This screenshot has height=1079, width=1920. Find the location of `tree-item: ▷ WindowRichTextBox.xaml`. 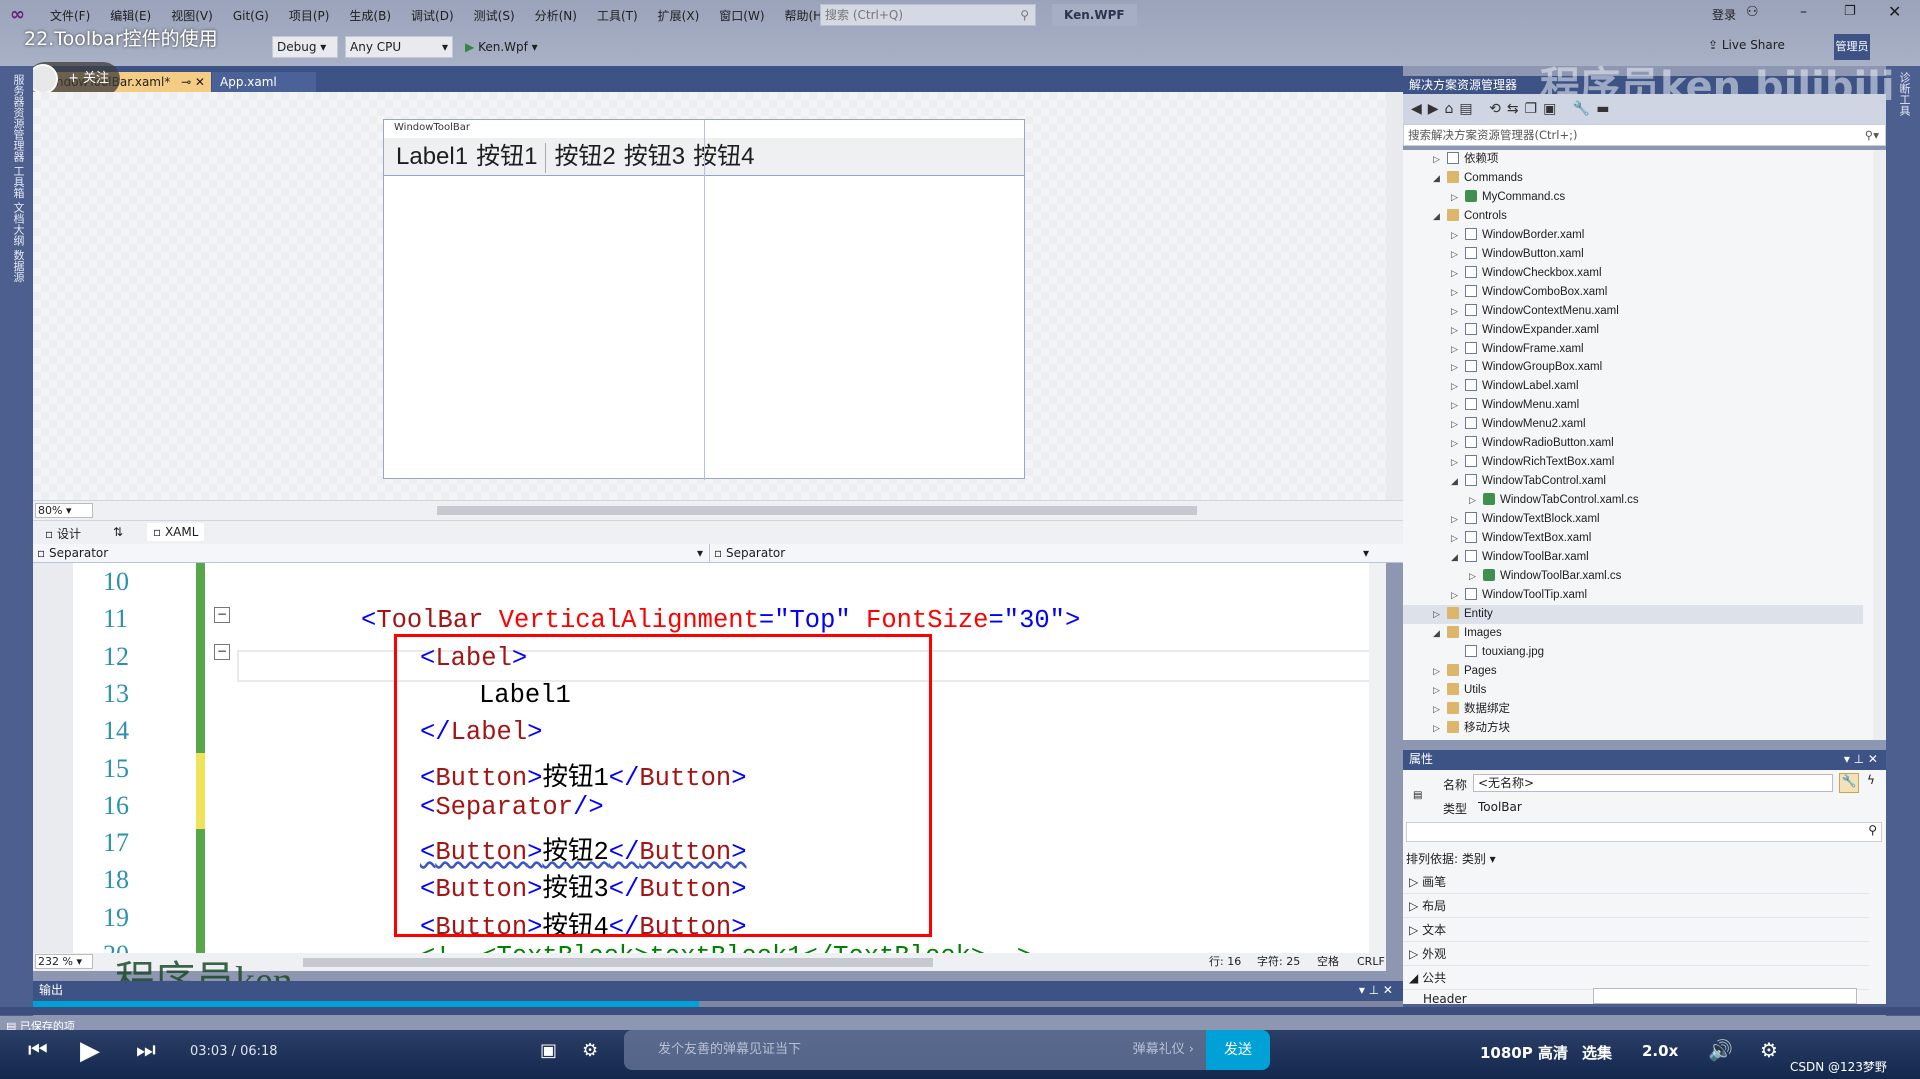

tree-item: ▷ WindowRichTextBox.xaml is located at coordinates (1532, 462).